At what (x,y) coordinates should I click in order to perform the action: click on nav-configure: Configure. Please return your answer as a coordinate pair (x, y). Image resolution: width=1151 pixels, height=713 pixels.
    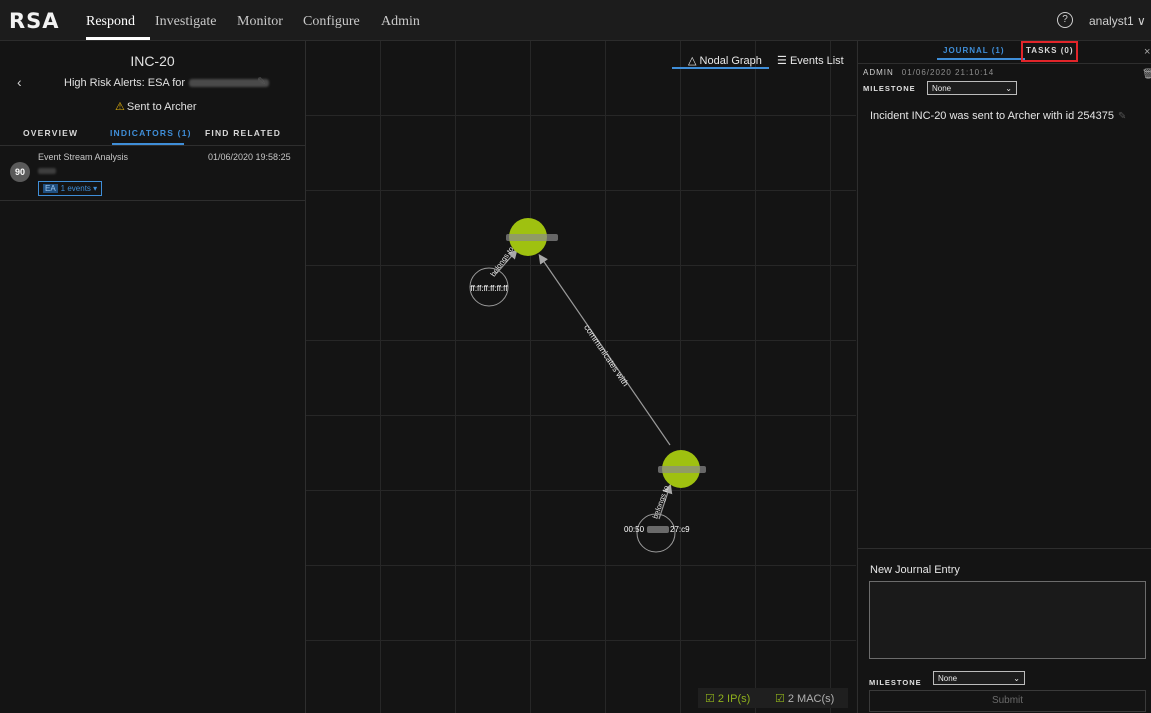
    Looking at the image, I should click on (331, 22).